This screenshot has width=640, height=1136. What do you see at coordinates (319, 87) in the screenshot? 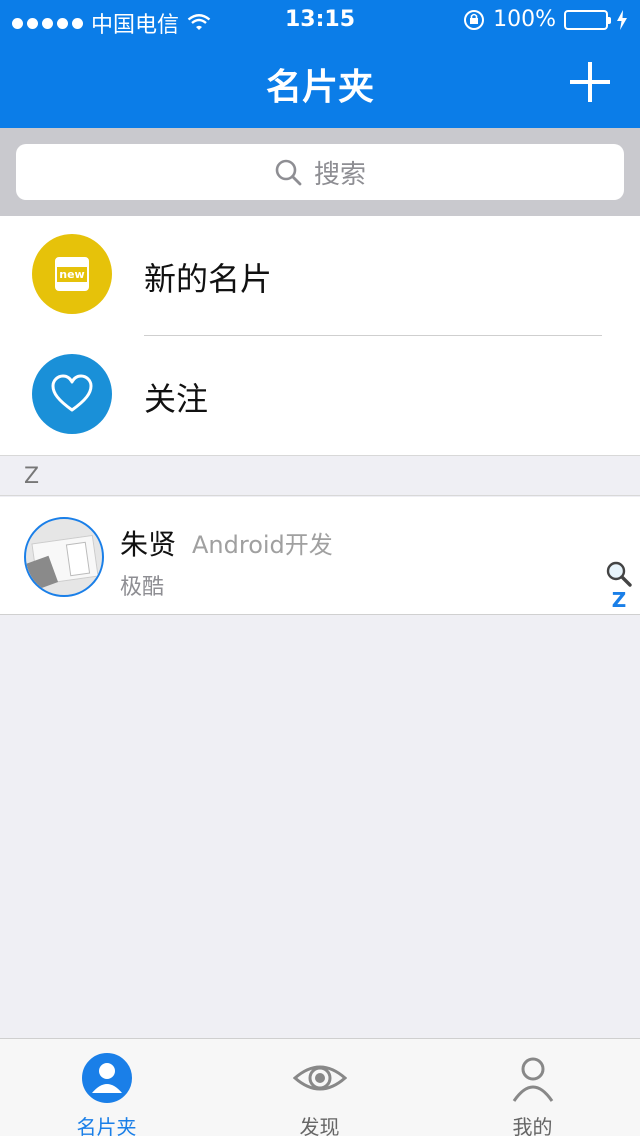
I see `page-title: 名片夹` at bounding box center [319, 87].